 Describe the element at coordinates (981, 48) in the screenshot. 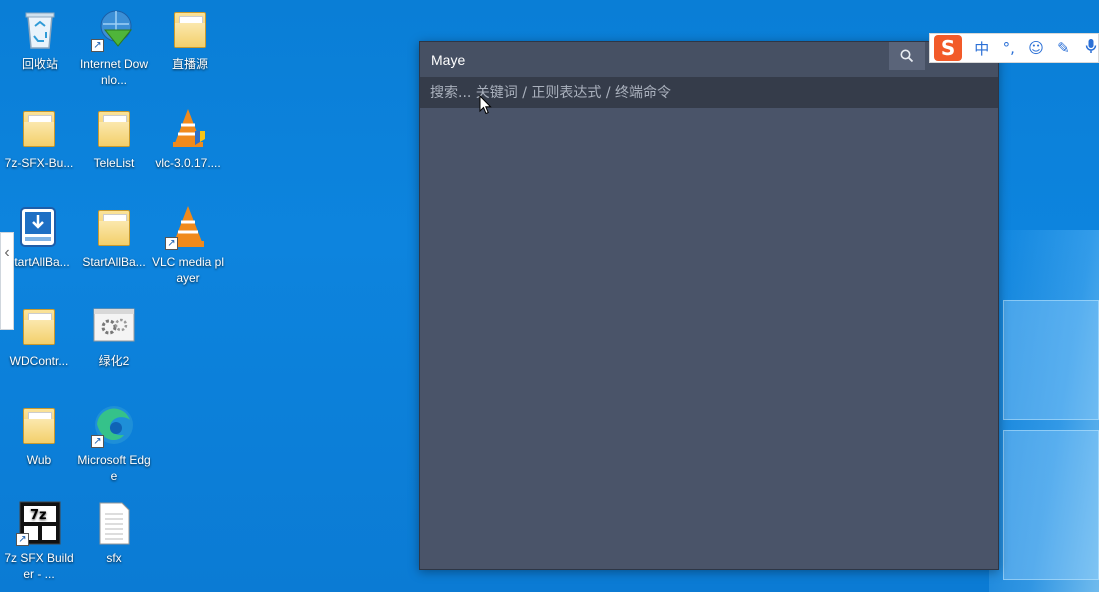

I see `ime-chinese-mode-toggle: 中` at that location.